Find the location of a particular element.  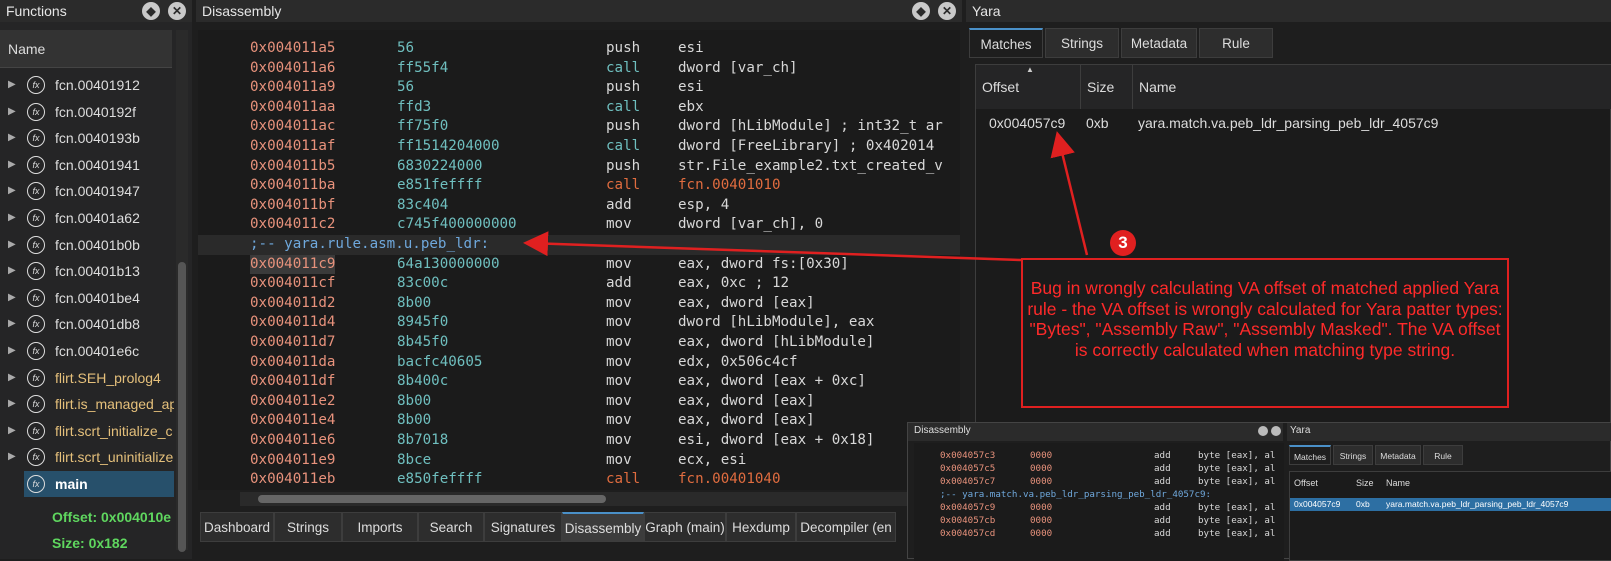

inset-instruction-line: 0x004057c9 0000 add byte [eax], al is located at coordinates (1099, 507).